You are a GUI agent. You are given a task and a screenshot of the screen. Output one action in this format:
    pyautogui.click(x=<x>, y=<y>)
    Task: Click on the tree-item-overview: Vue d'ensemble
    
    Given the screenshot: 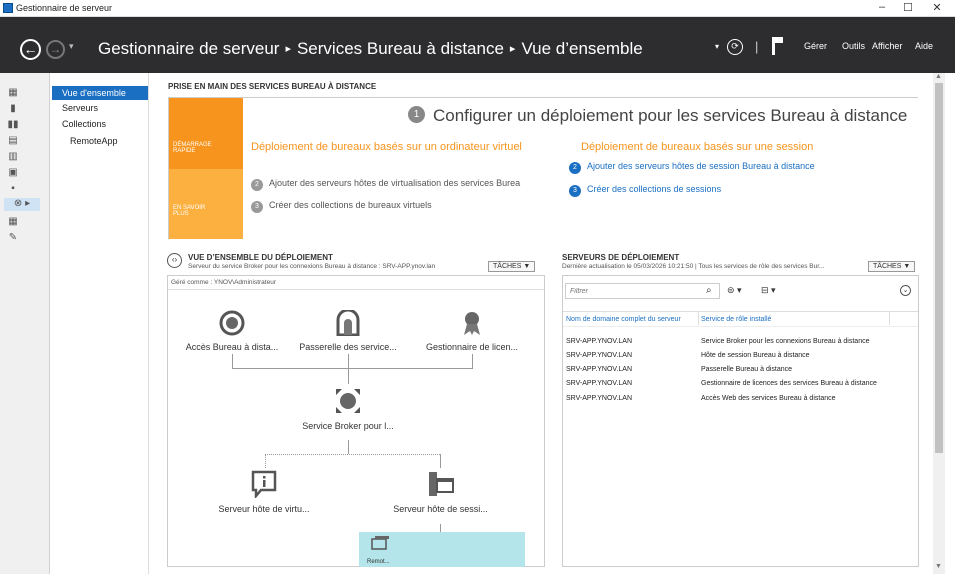 What is the action you would take?
    pyautogui.click(x=100, y=93)
    